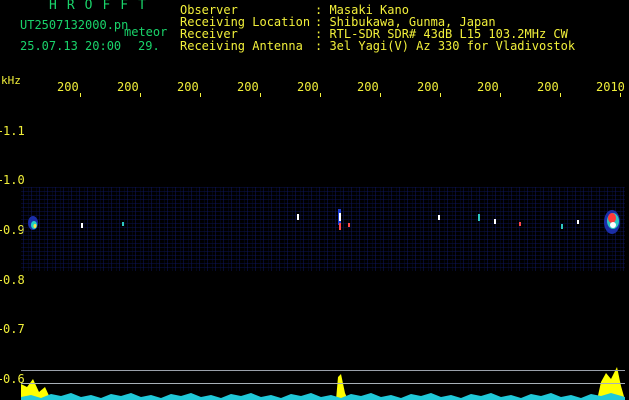  Describe the element at coordinates (610, 87) in the screenshot. I see `x-tick: 2010` at that location.